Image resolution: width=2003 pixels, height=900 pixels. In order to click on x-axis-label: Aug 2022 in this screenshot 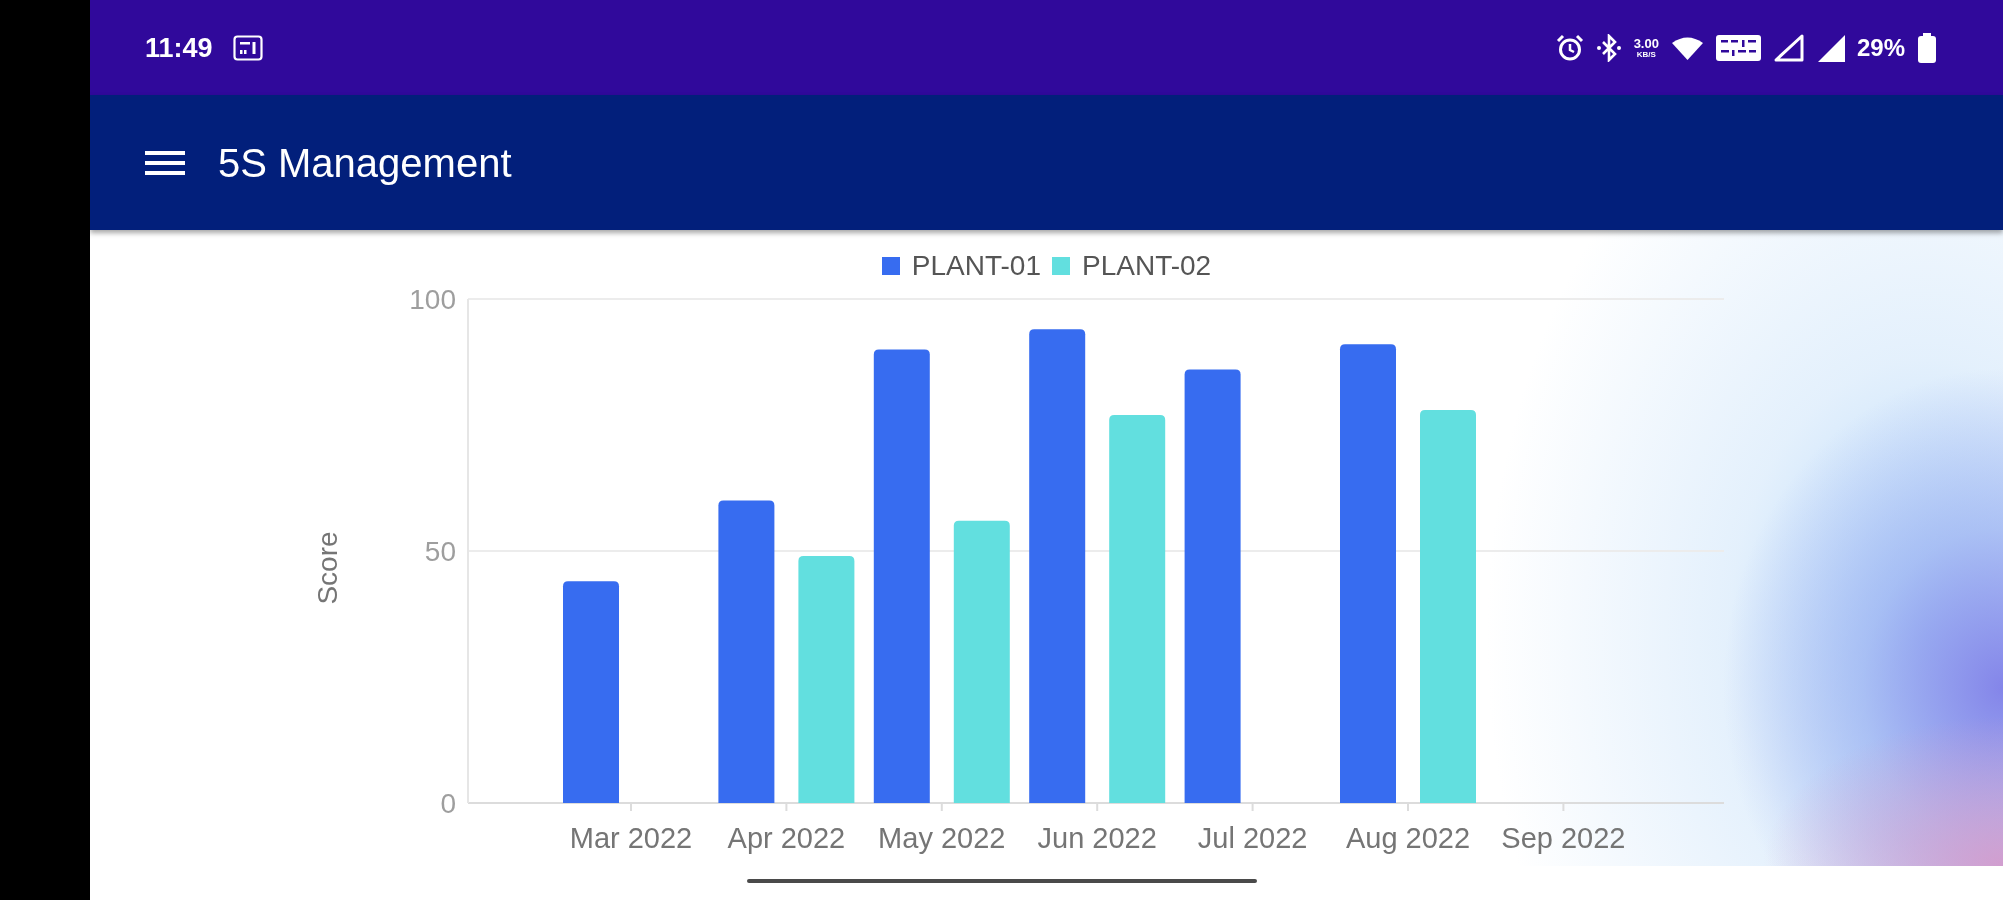, I will do `click(1408, 838)`.